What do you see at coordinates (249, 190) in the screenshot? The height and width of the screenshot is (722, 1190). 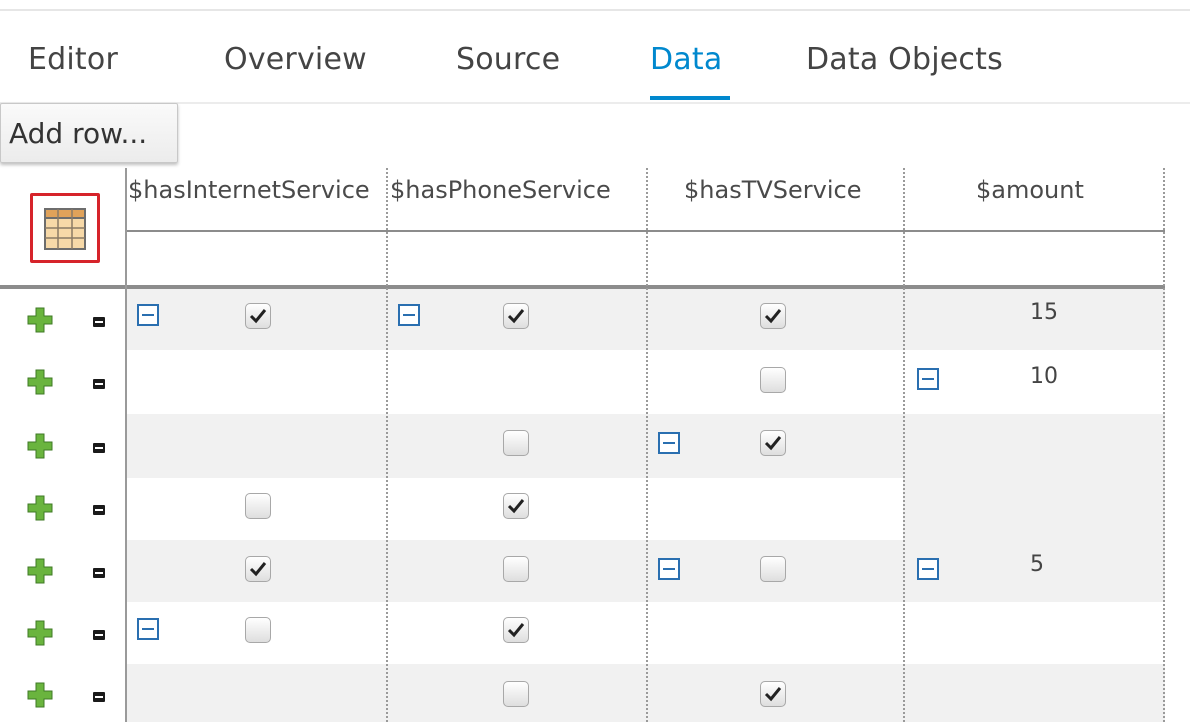 I see `column-header-hasInternetService: $hasInternetService` at bounding box center [249, 190].